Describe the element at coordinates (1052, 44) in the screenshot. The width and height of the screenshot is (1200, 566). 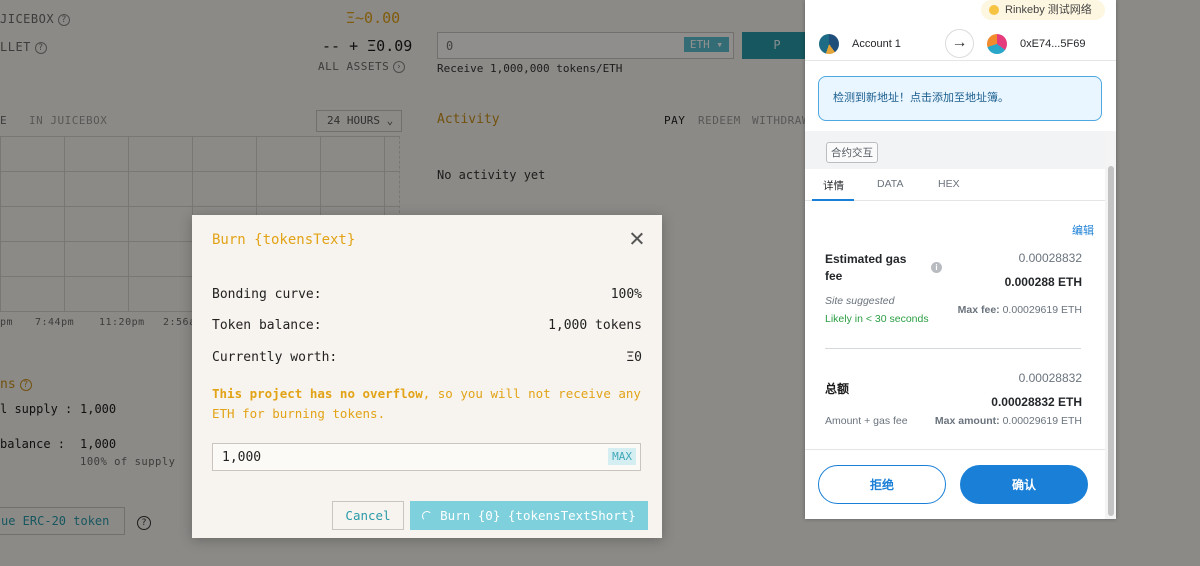
I see `recipient-address: 0xE74...5F69` at that location.